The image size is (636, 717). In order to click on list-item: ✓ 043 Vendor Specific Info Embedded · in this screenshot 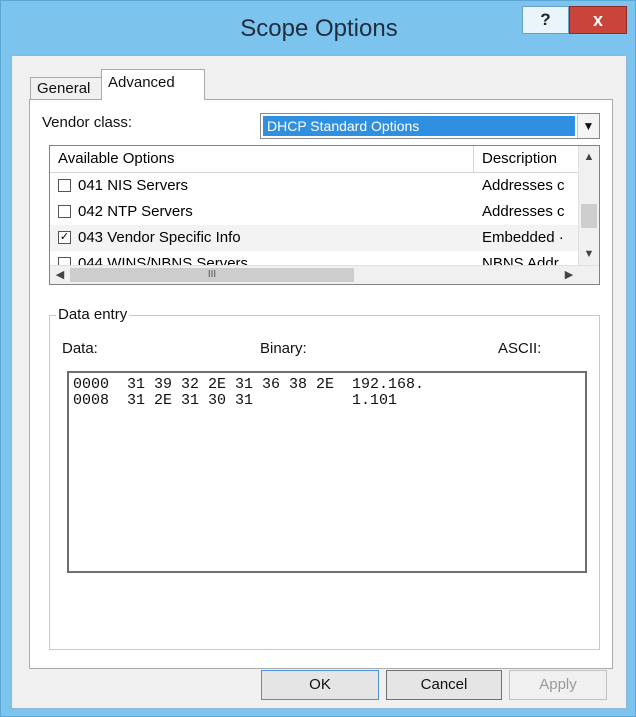, I will do `click(315, 238)`.